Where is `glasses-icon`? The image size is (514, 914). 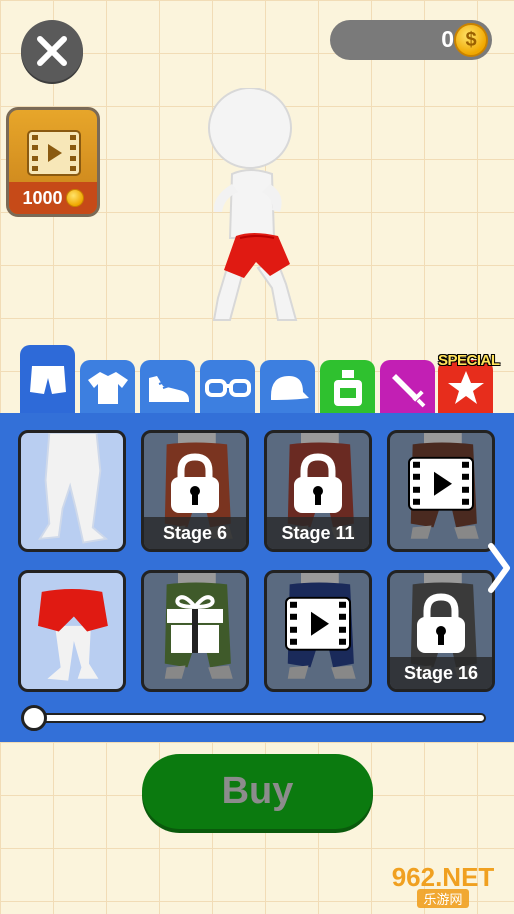
glasses-icon is located at coordinates (227, 387).